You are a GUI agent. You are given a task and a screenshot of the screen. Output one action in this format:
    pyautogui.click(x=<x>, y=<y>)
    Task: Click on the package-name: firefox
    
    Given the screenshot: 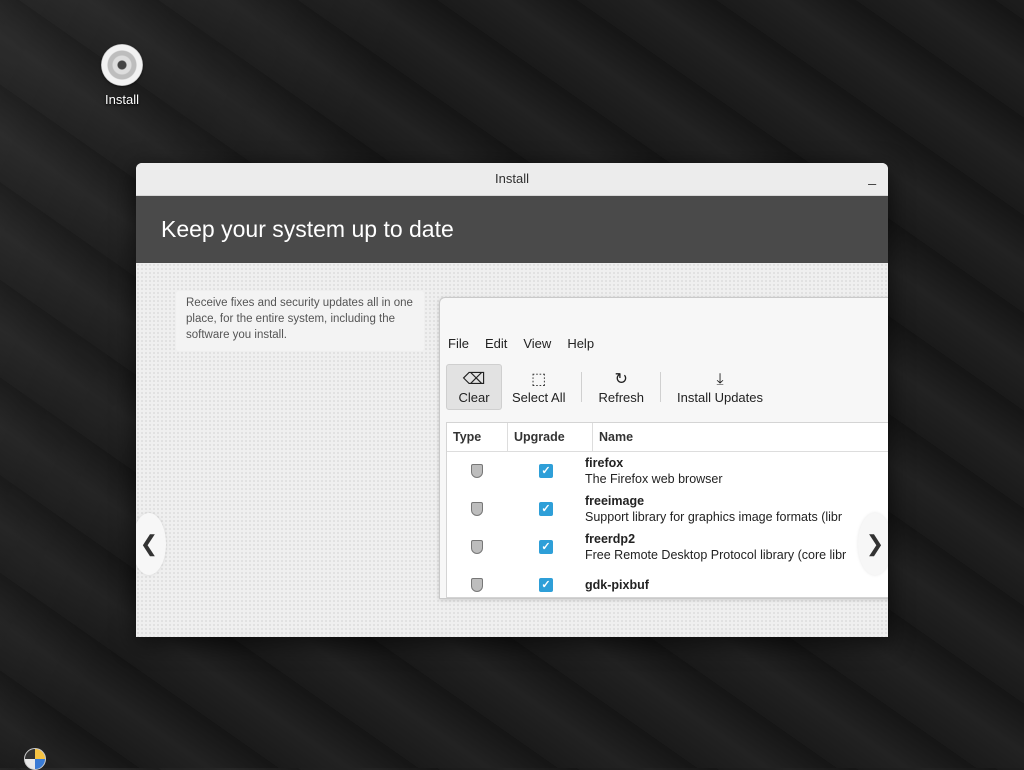 What is the action you would take?
    pyautogui.click(x=604, y=463)
    